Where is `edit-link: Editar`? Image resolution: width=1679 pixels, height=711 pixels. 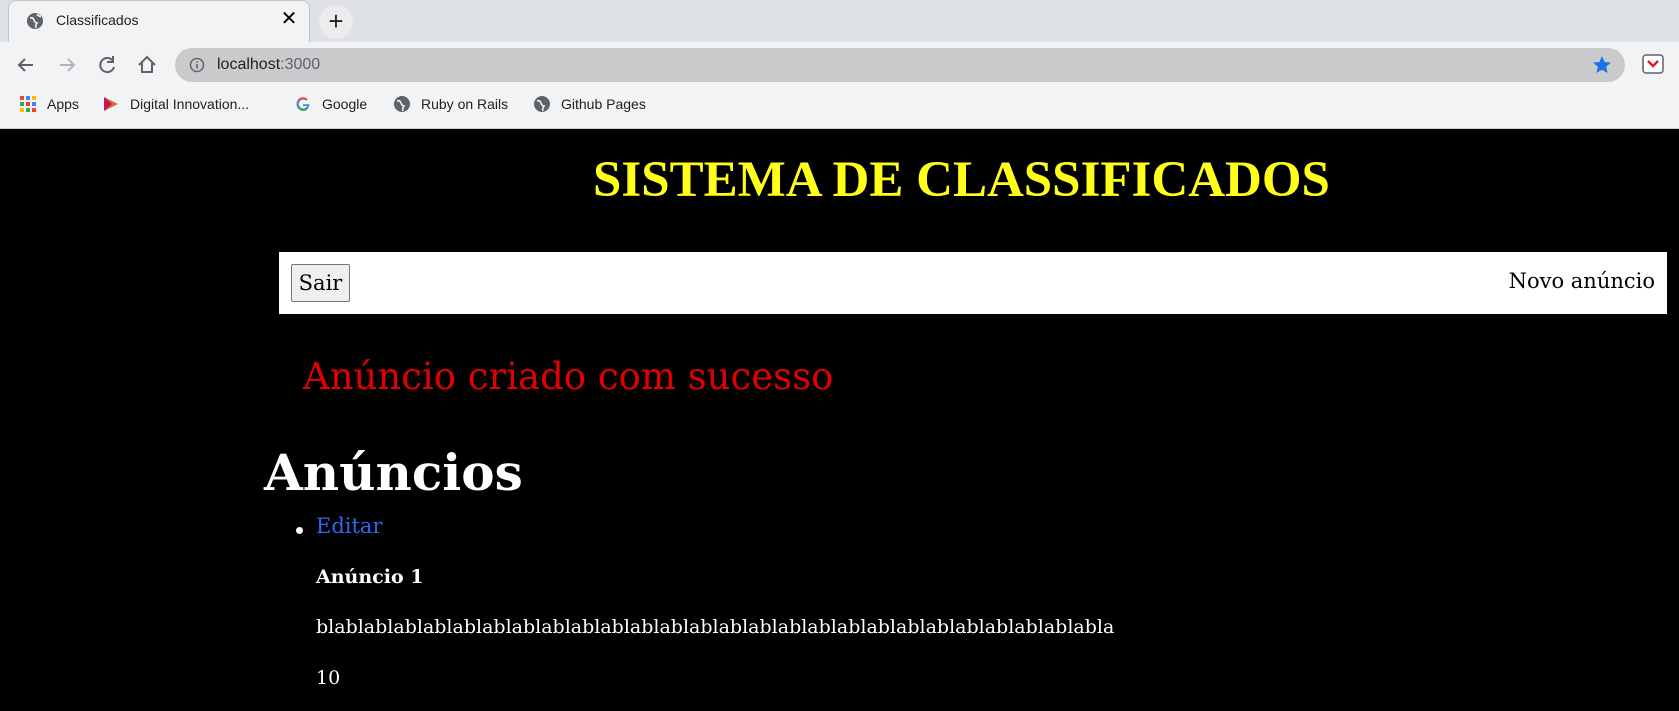
edit-link: Editar is located at coordinates (349, 526).